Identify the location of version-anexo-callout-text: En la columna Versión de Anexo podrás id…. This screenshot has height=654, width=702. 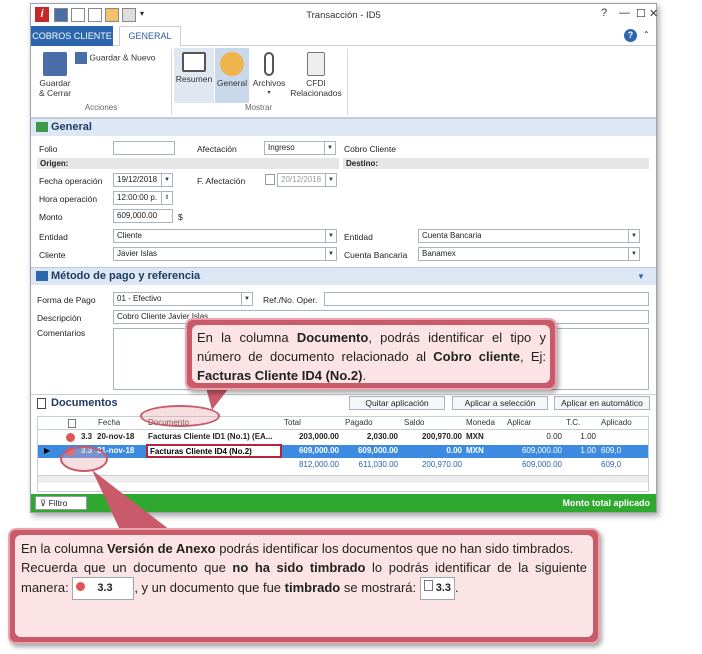
(304, 586).